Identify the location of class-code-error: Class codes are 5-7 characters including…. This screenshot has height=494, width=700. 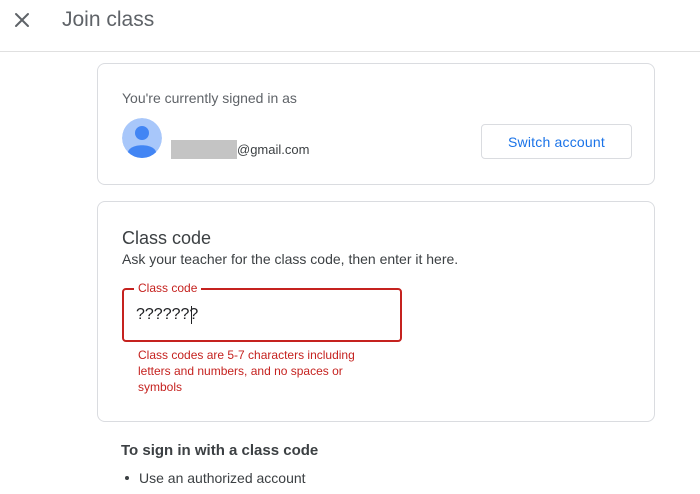
(246, 371).